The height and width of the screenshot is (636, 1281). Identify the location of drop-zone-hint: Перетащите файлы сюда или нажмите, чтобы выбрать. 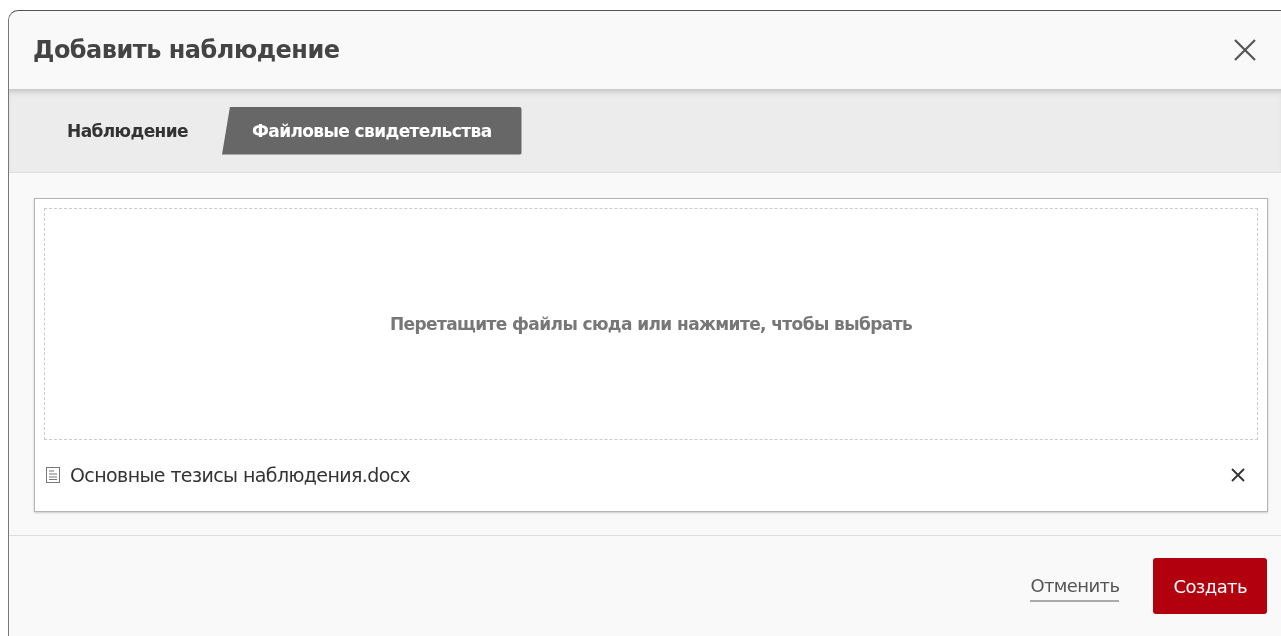
(651, 324).